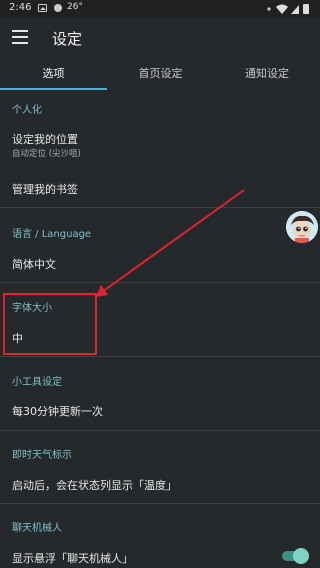 Image resolution: width=320 pixels, height=568 pixels. I want to click on set-location-item: 设定我的位置, so click(45, 139).